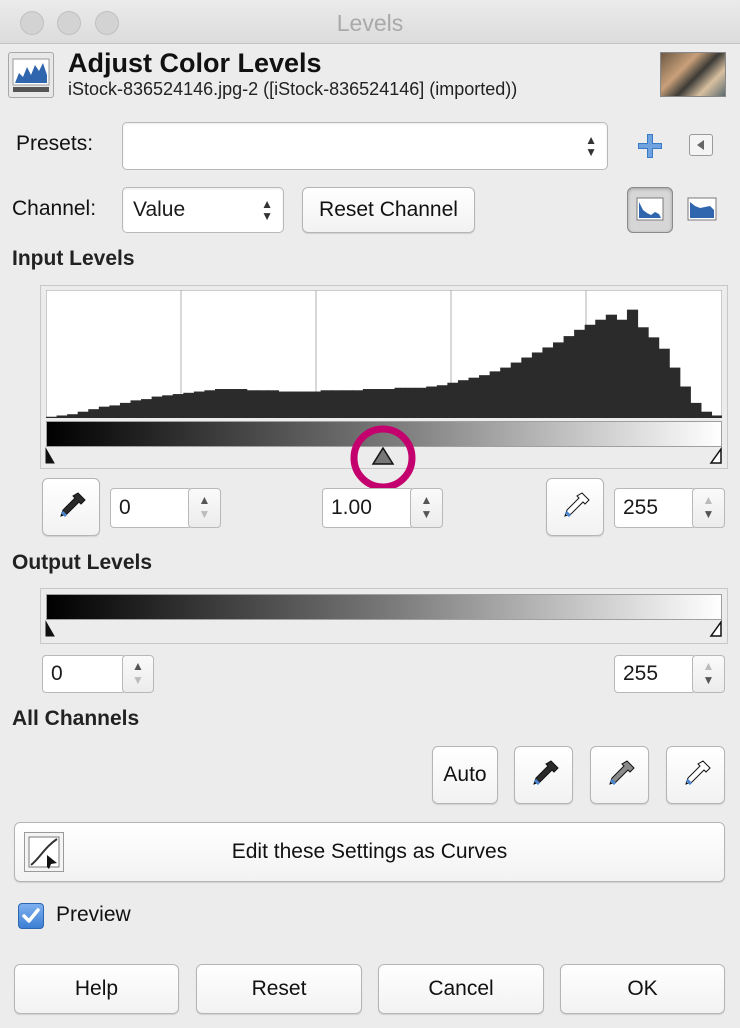  I want to click on pick-black-point-button, so click(71, 507).